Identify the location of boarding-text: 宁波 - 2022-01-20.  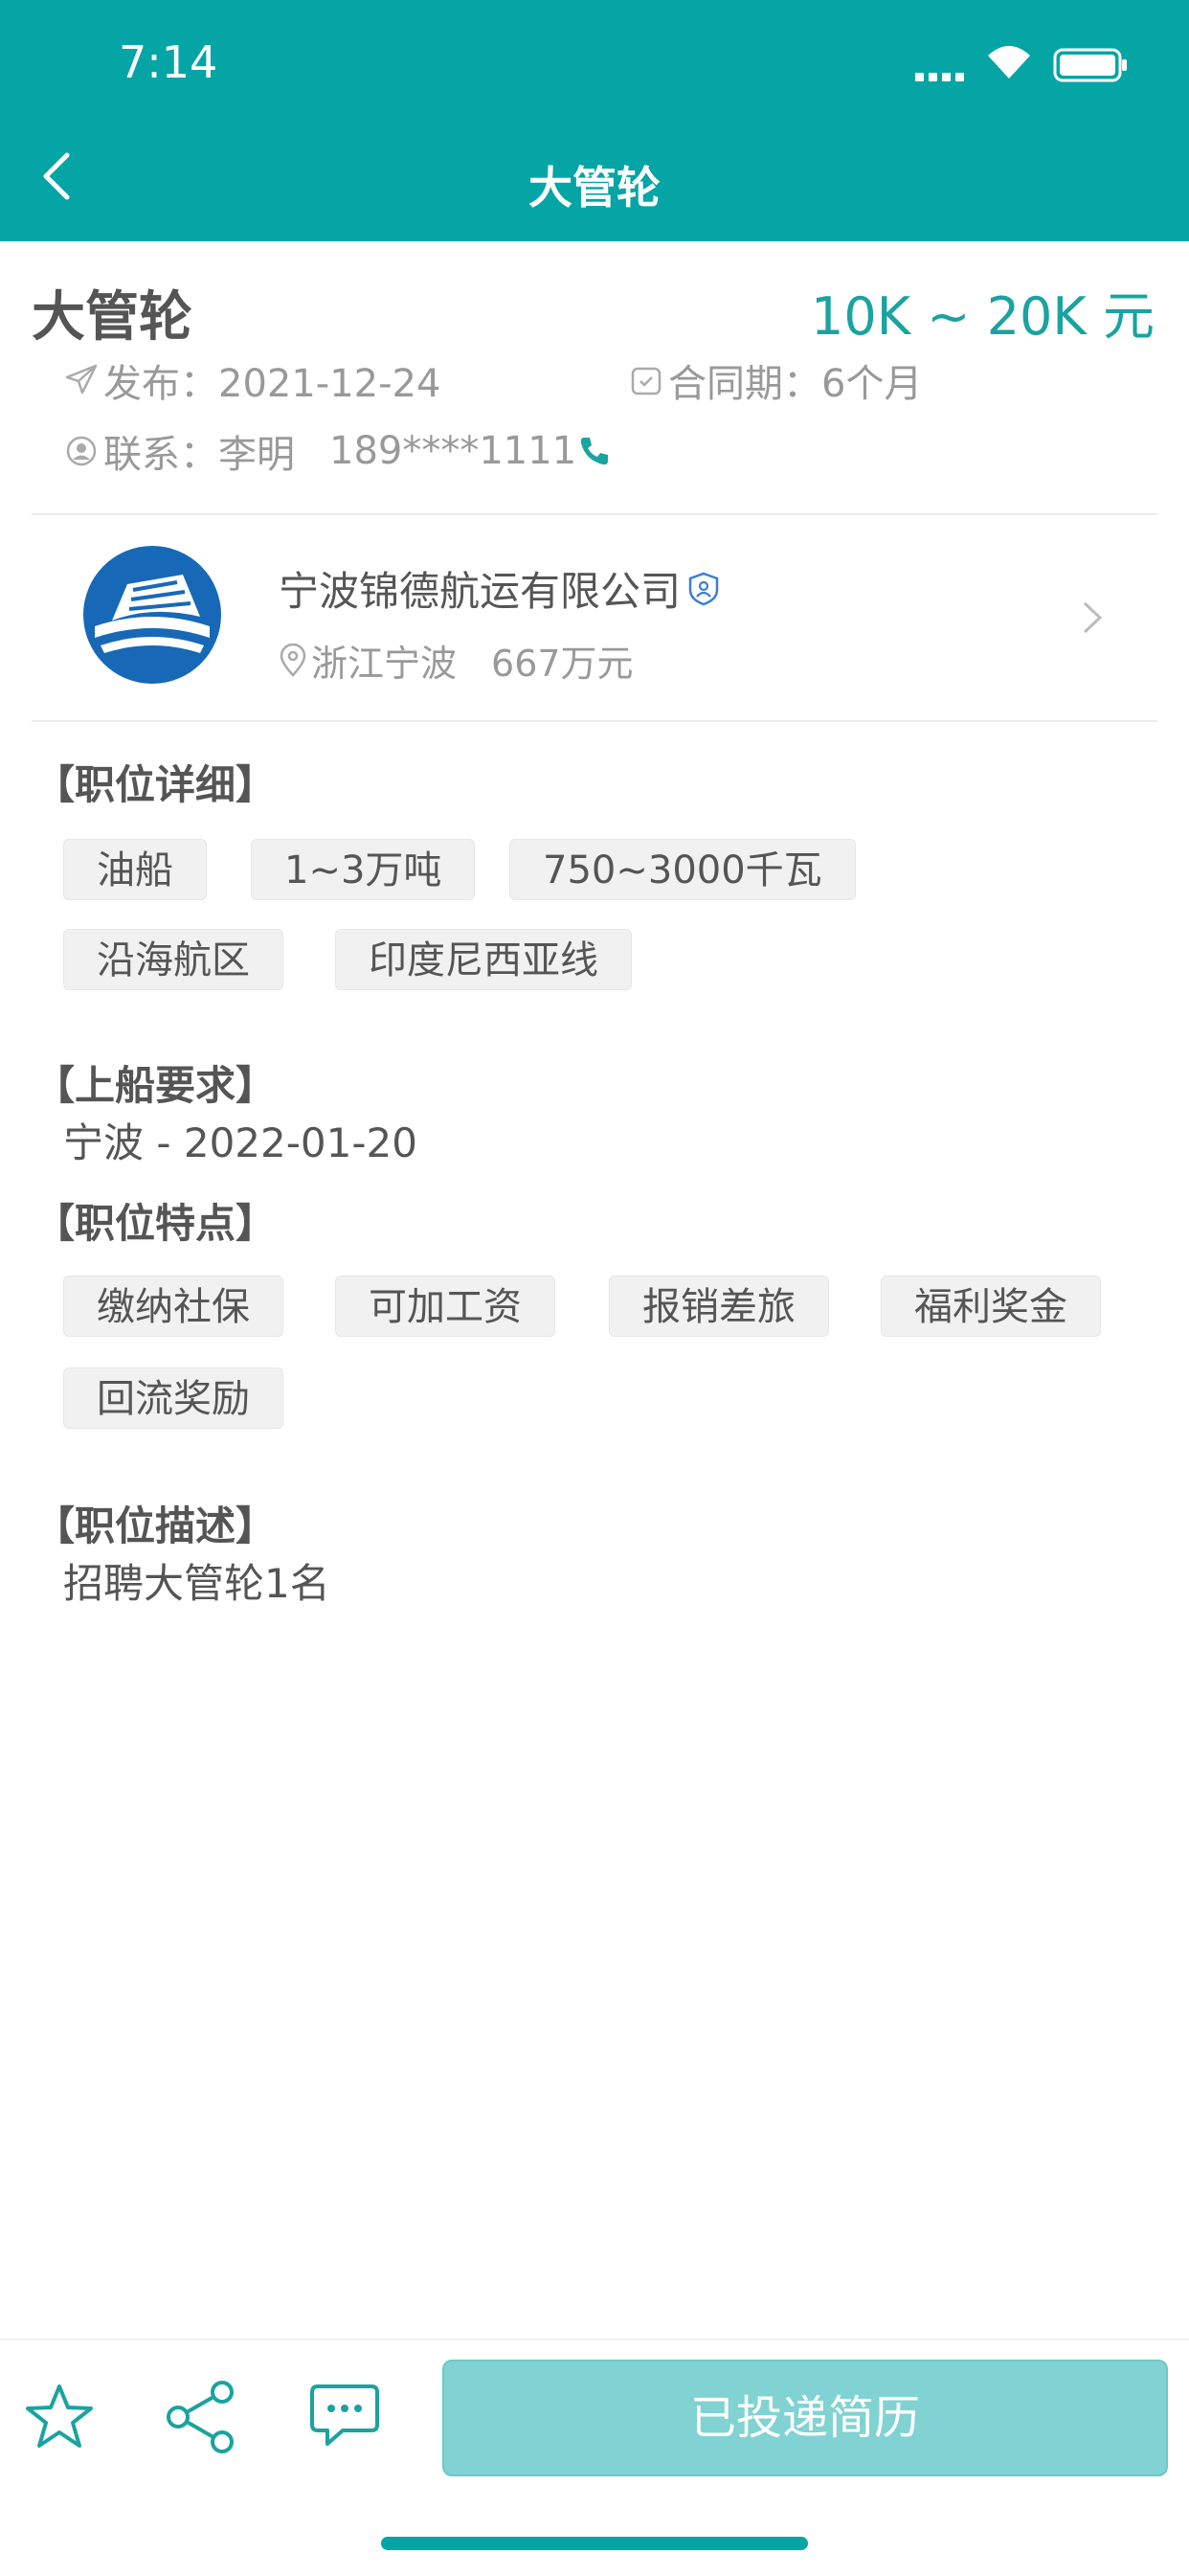
(240, 1142).